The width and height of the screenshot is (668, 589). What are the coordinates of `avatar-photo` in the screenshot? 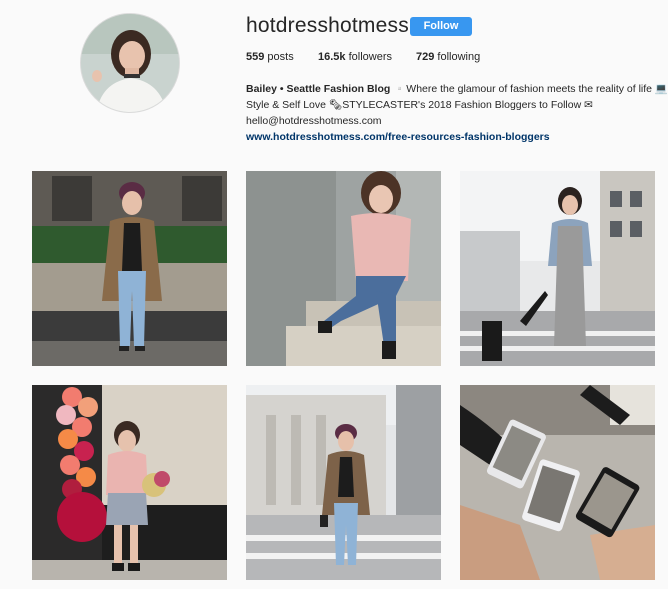 It's located at (130, 63).